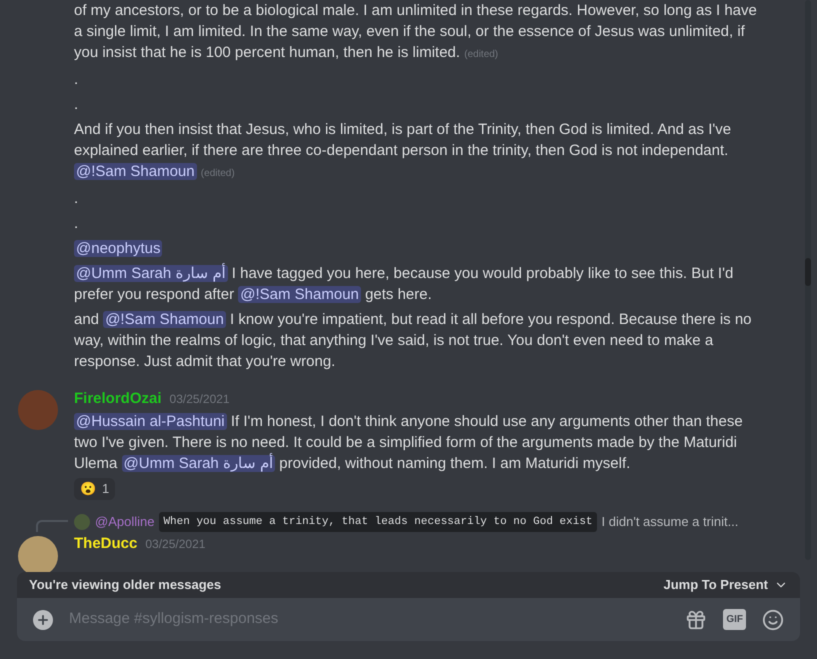 Image resolution: width=817 pixels, height=659 pixels. Describe the element at coordinates (118, 399) in the screenshot. I see `author-name: FirelordOzai` at that location.